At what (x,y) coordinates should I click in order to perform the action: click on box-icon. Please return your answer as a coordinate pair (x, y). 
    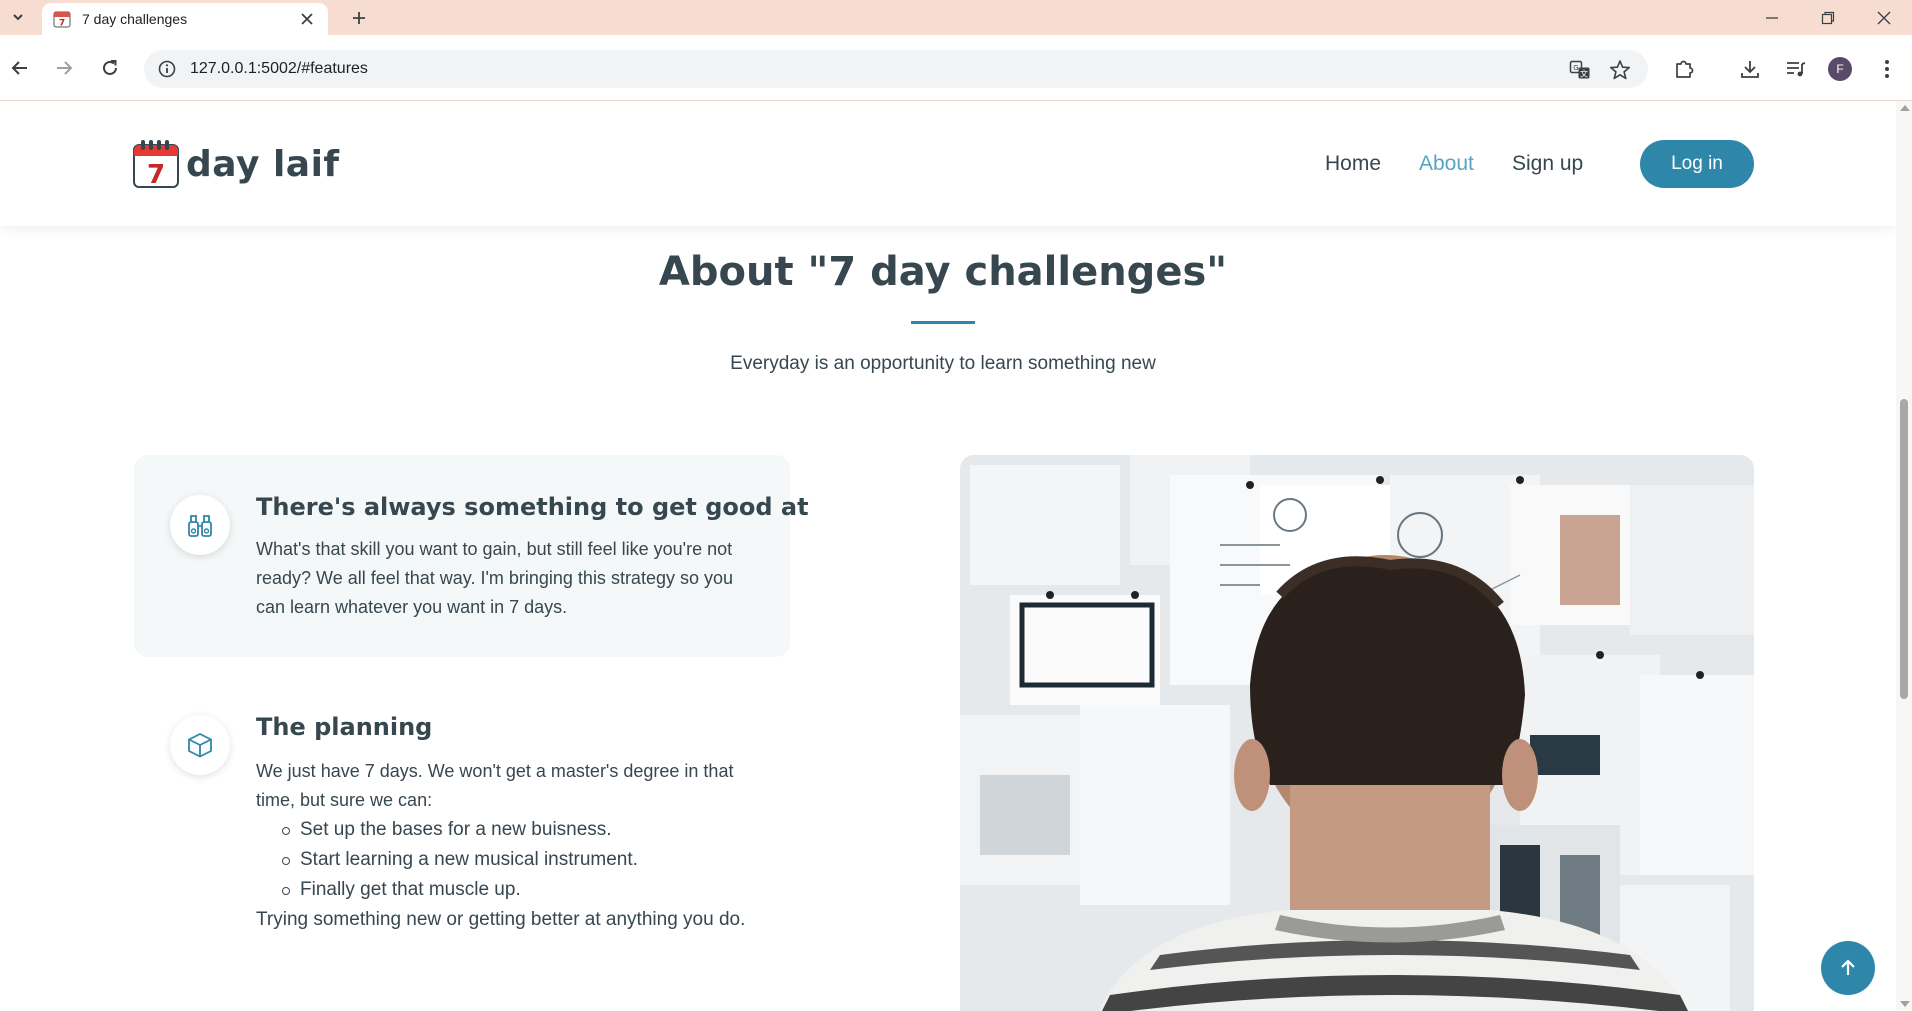
    Looking at the image, I should click on (200, 745).